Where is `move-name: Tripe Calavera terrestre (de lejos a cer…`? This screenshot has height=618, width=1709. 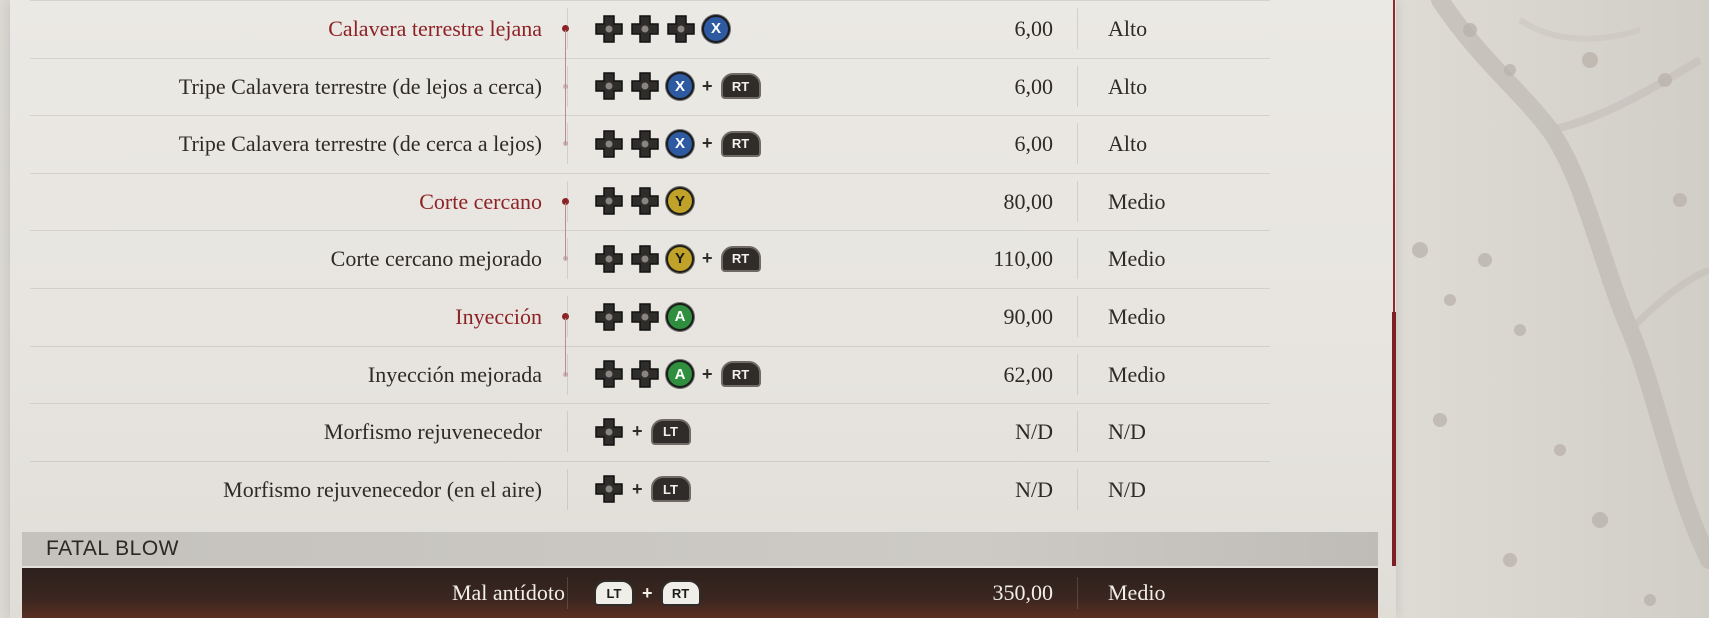
move-name: Tripe Calavera terrestre (de lejos a cer… is located at coordinates (360, 86).